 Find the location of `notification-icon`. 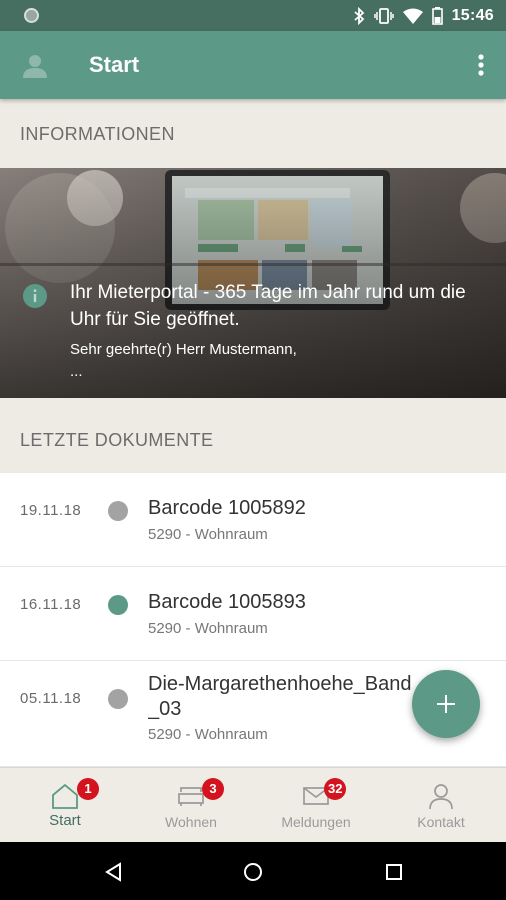

notification-icon is located at coordinates (31, 15).